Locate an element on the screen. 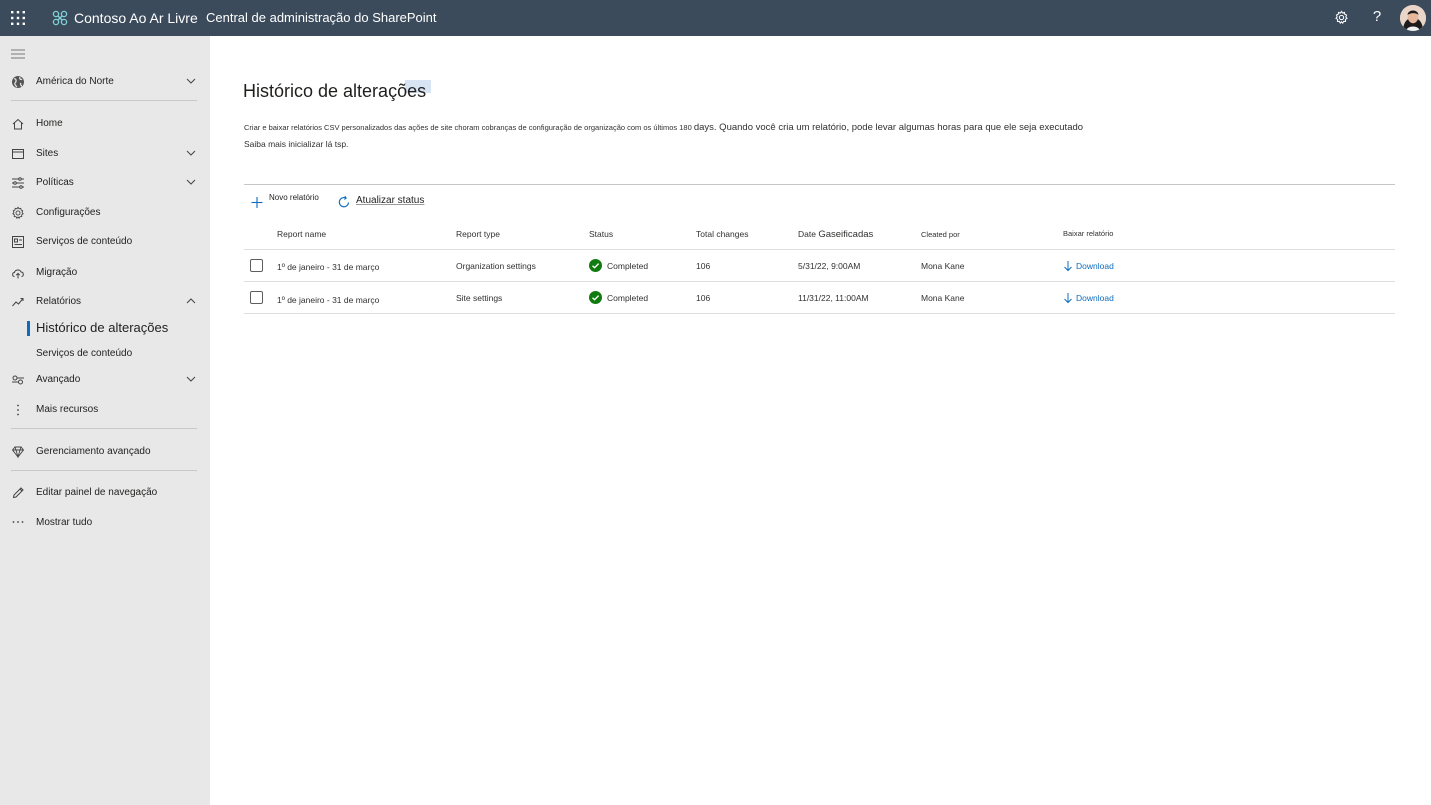  nav-item-more-resources: Mais recursos is located at coordinates (105, 410).